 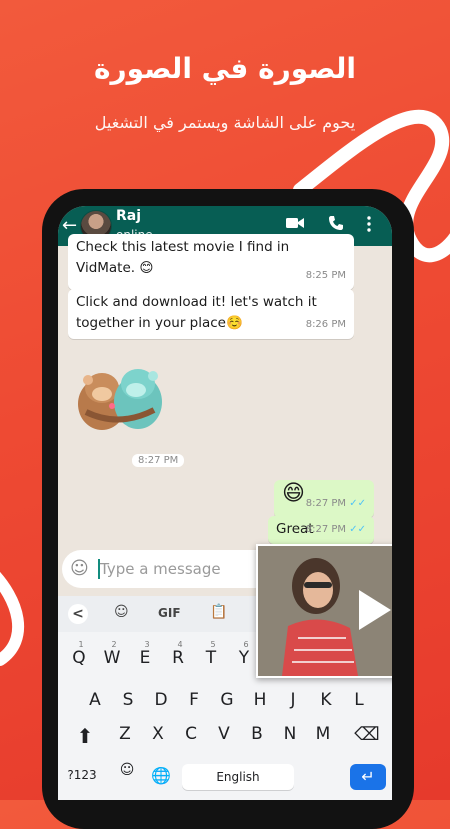 I want to click on key-r: R, so click(x=178, y=658).